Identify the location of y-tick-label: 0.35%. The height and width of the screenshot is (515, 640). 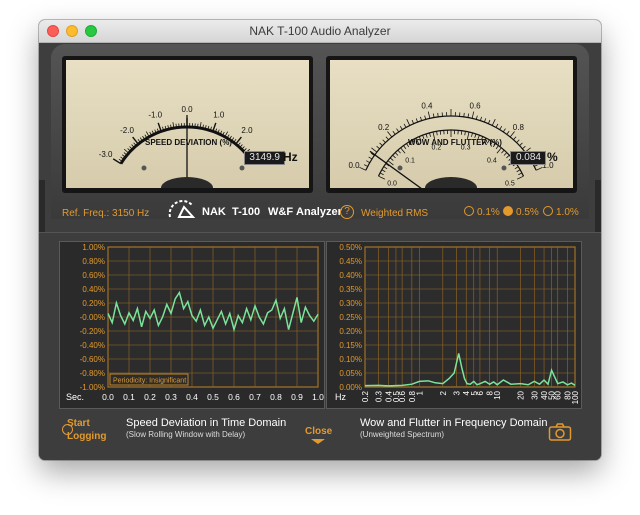
(350, 289).